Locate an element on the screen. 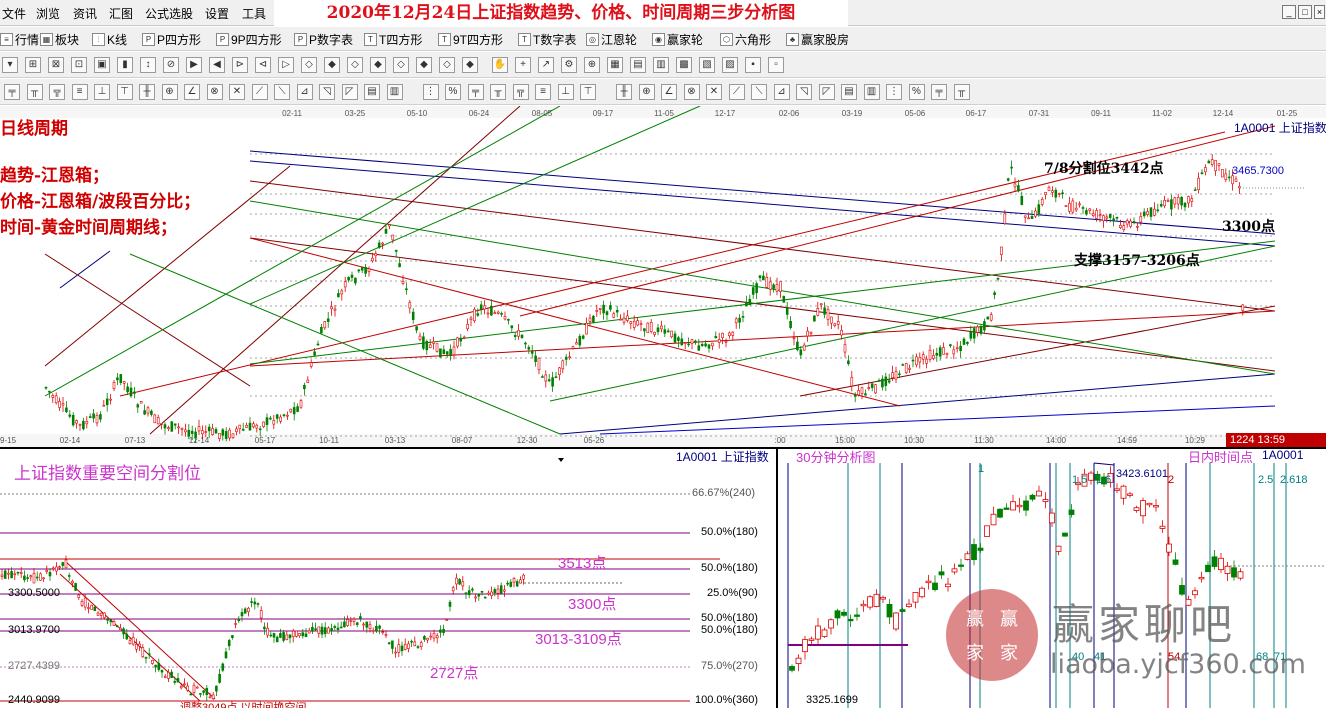 Image resolution: width=1326 pixels, height=708 pixels. draw-tool-32-icon: ⟍ is located at coordinates (759, 92).